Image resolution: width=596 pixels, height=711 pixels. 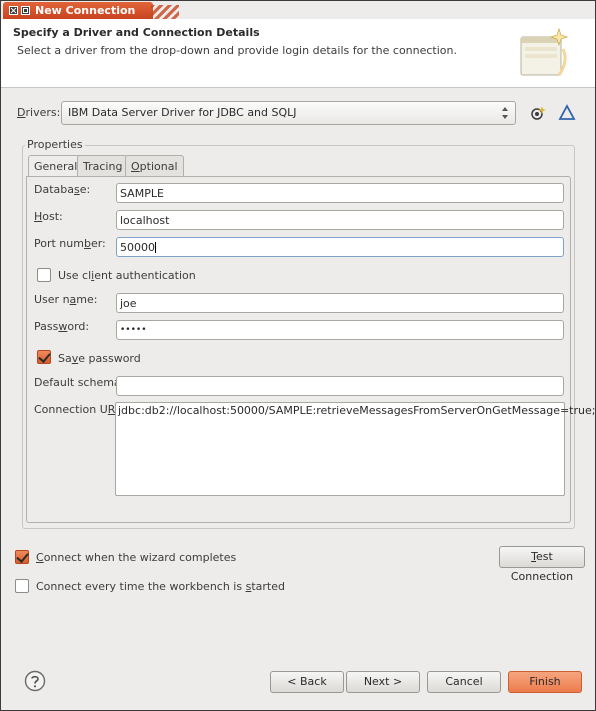 I want to click on default-schema-field, so click(x=340, y=386).